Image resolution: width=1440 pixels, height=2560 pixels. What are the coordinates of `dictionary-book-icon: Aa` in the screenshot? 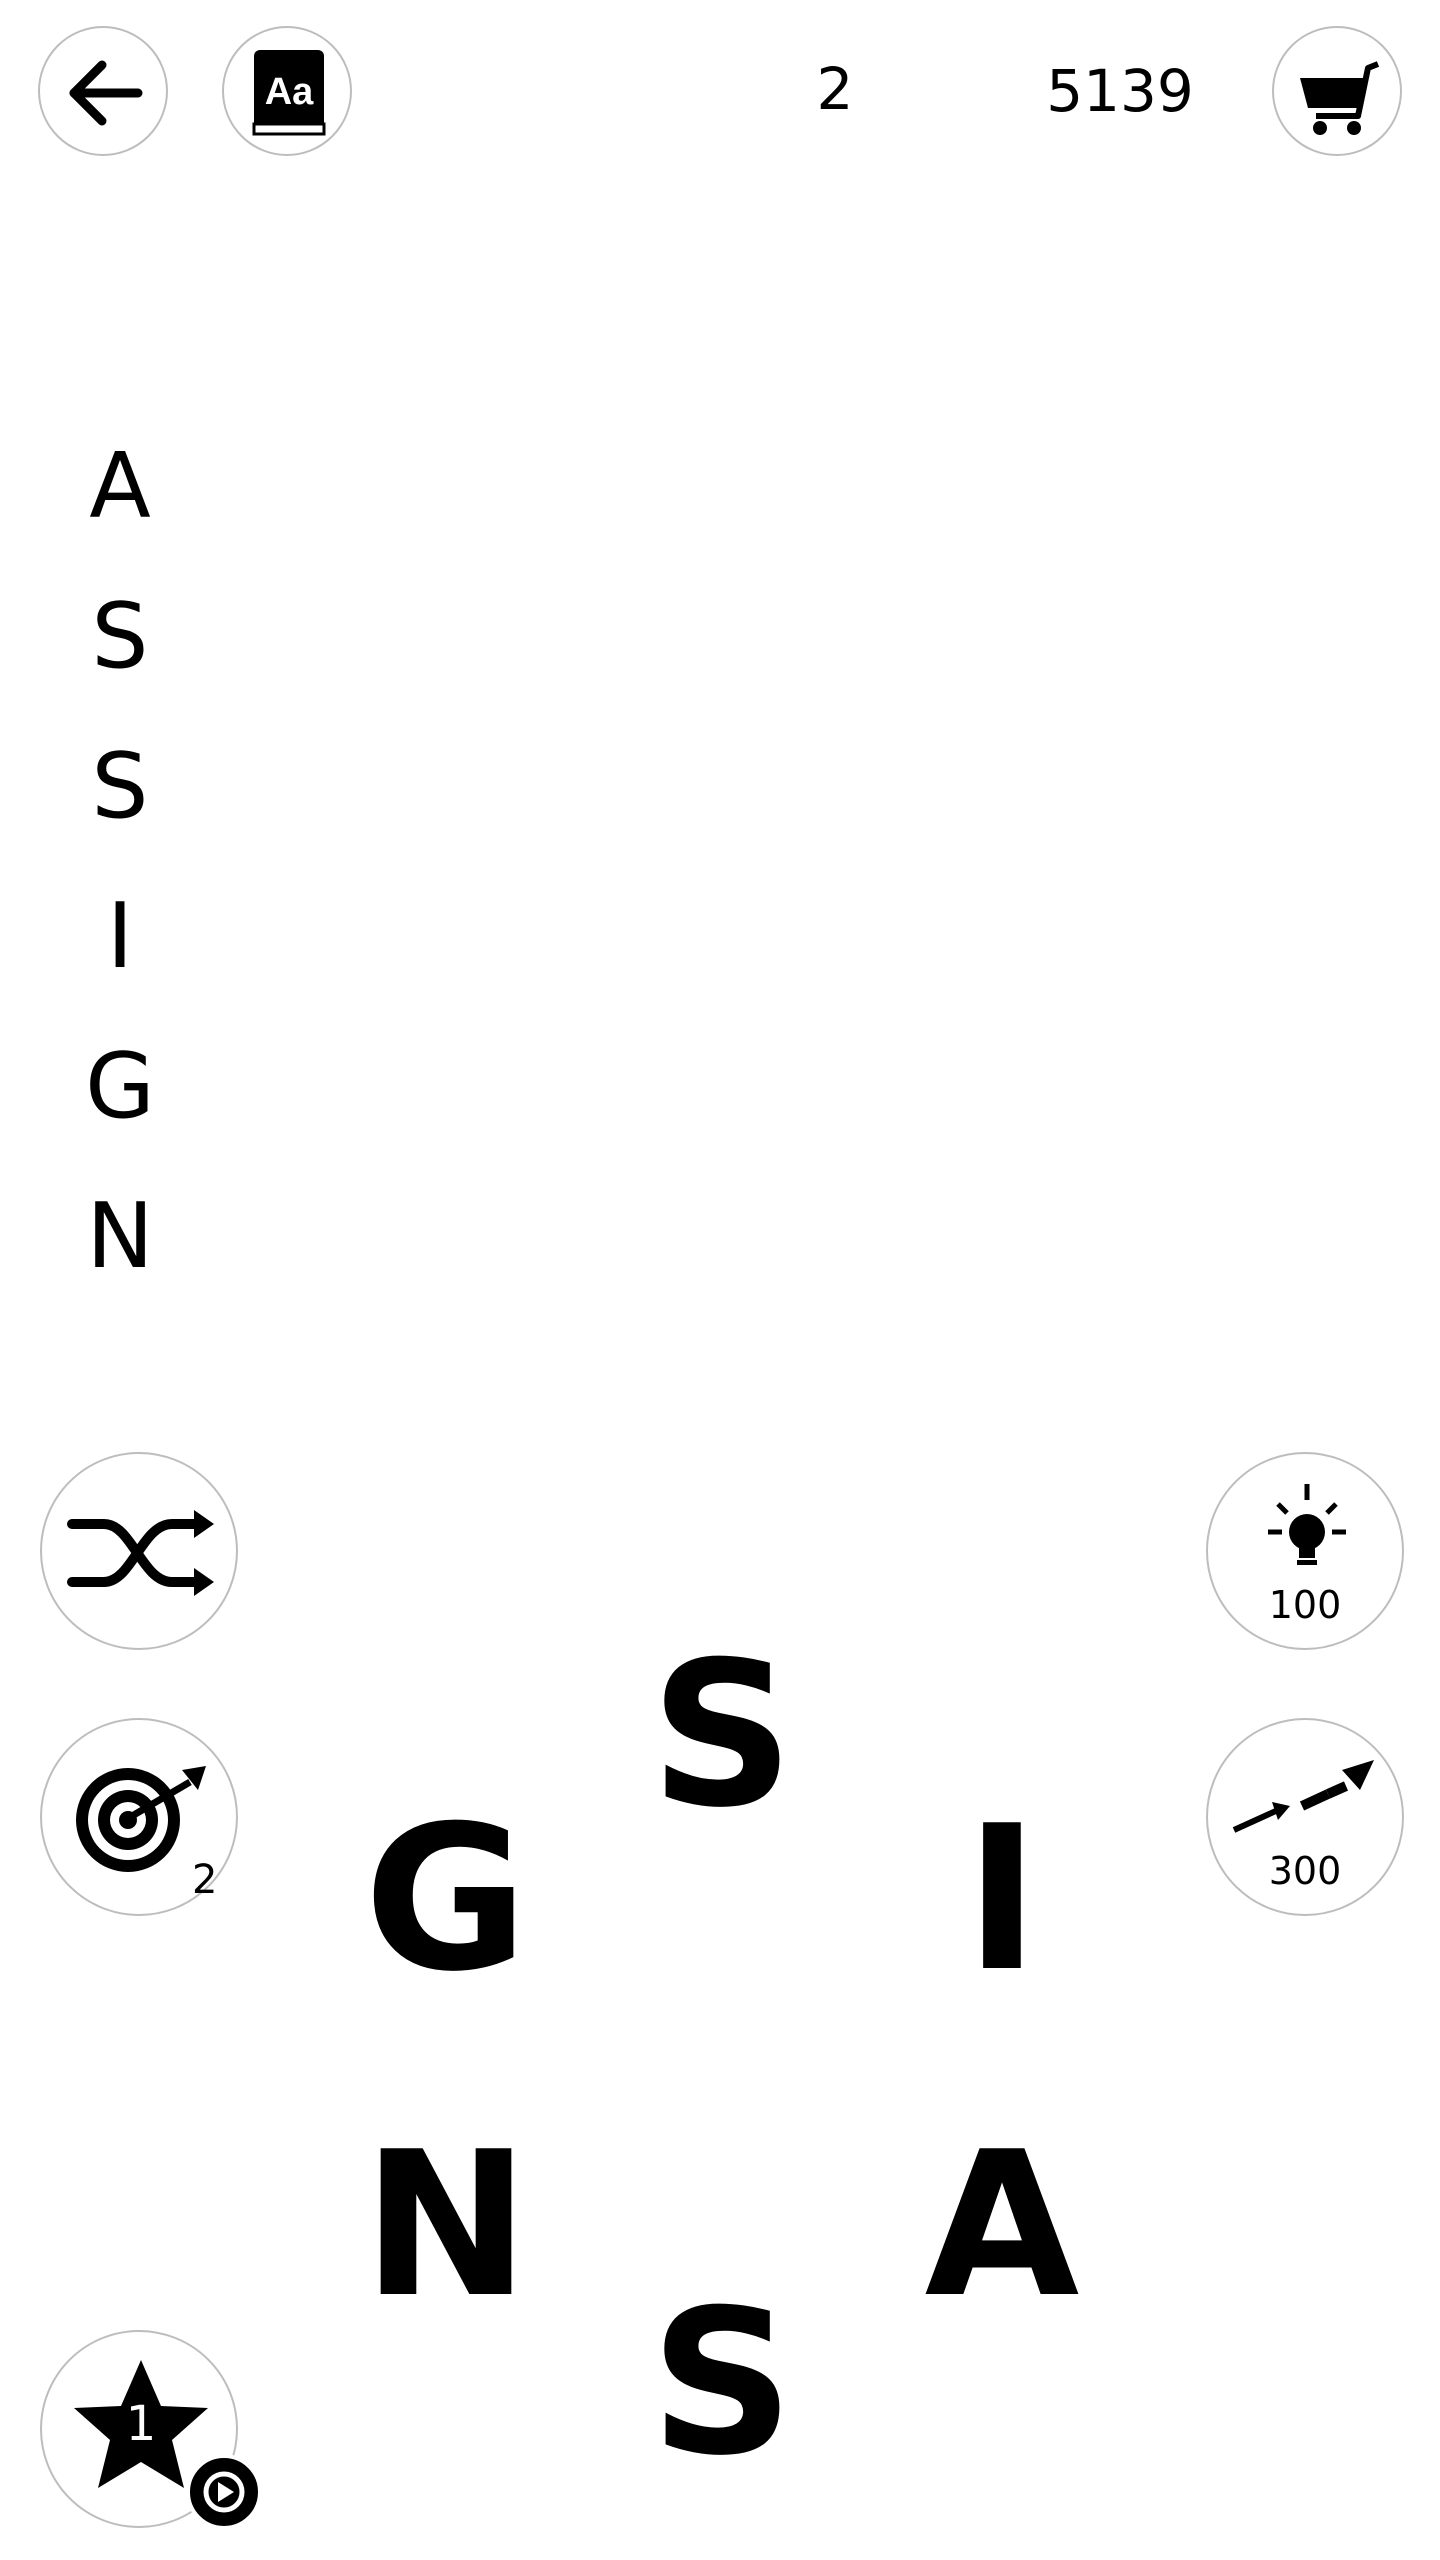 It's located at (289, 93).